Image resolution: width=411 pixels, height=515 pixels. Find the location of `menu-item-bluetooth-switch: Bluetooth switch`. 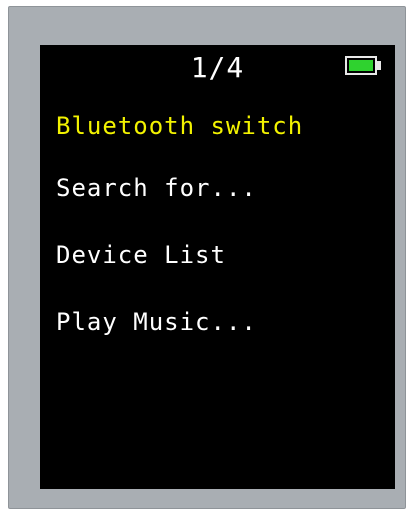

menu-item-bluetooth-switch: Bluetooth switch is located at coordinates (179, 126).